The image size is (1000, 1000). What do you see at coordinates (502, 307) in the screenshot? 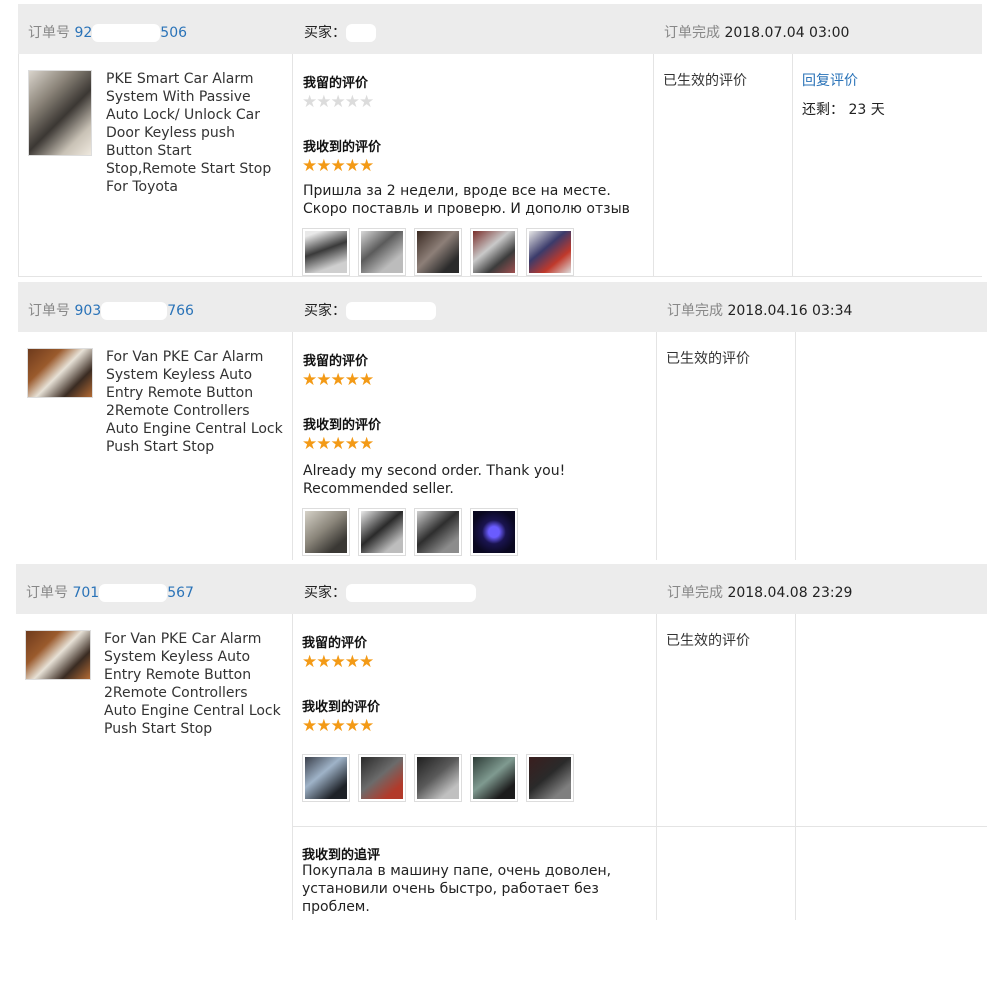
I see `order-header: 订单号 903 766 买家： 订单完成 2018.04.16 03:34` at bounding box center [502, 307].